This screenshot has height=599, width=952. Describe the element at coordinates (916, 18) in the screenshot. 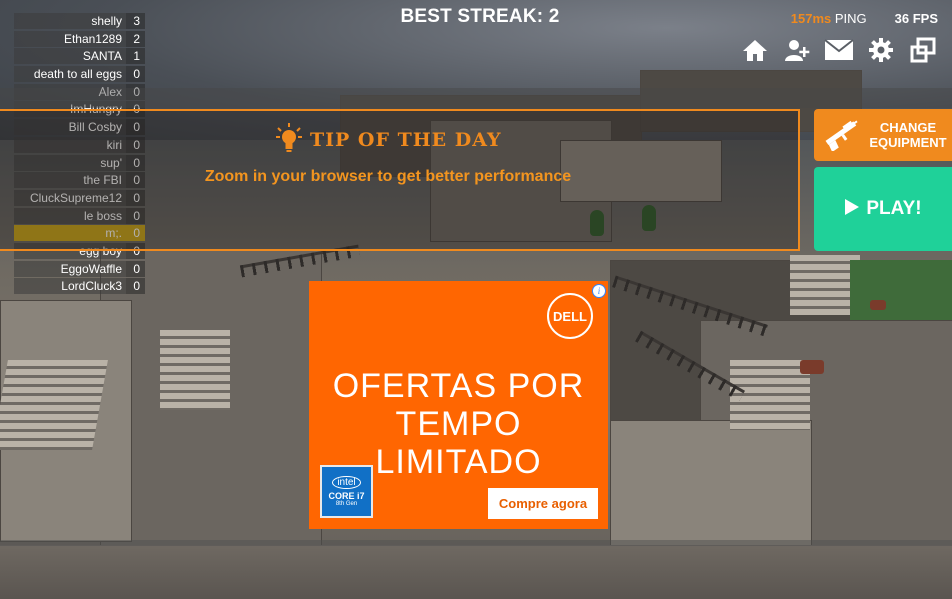

I see `fps-readout: 36 FPS` at that location.